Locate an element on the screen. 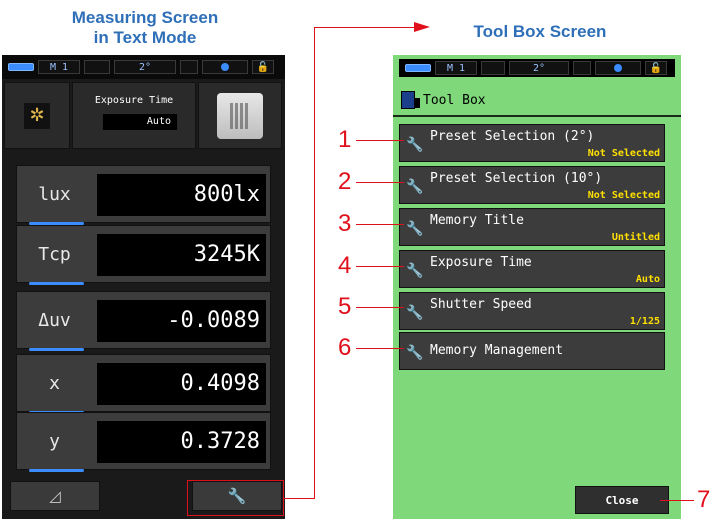 Image resolution: width=715 pixels, height=521 pixels. row-label: Δuv is located at coordinates (54, 320).